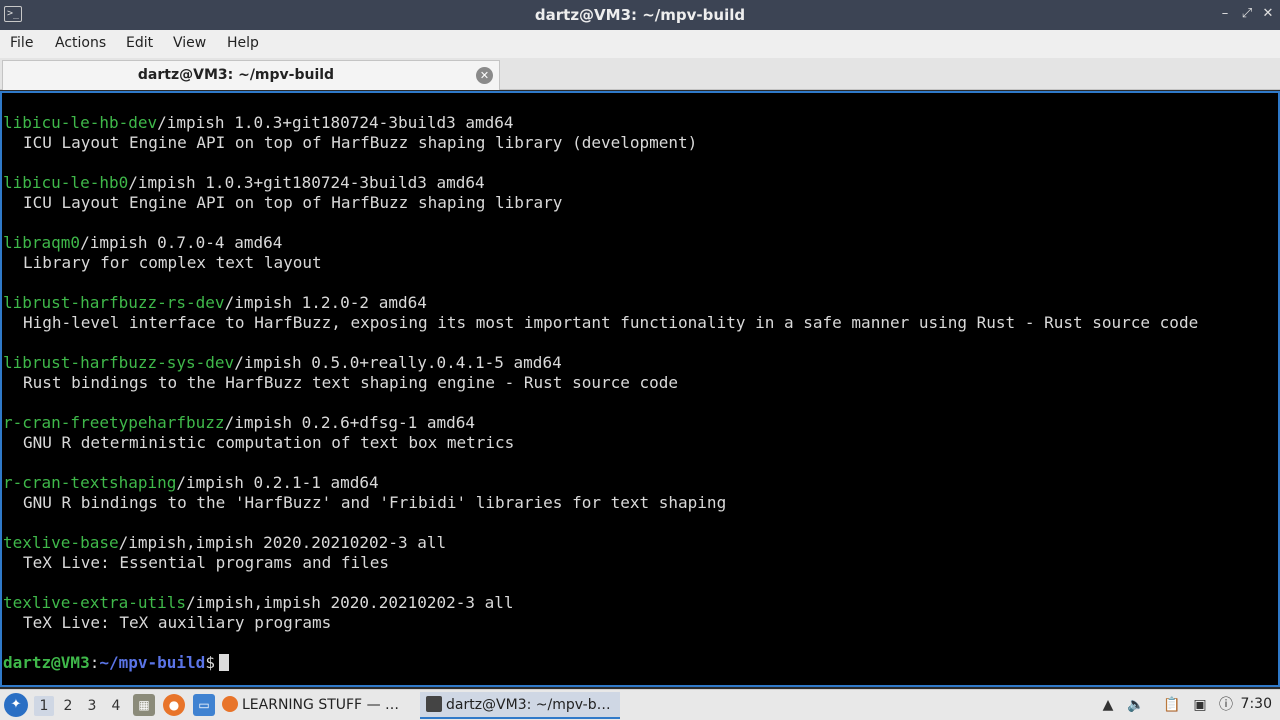 This screenshot has height=720, width=1280. Describe the element at coordinates (206, 562) in the screenshot. I see `package-description: TeX Live: Essential programs and files` at that location.